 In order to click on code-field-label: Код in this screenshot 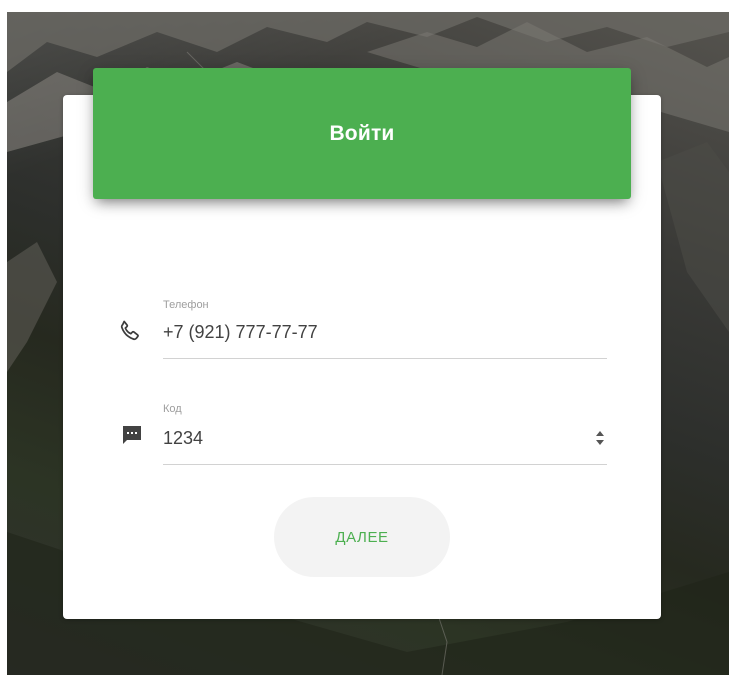, I will do `click(172, 409)`.